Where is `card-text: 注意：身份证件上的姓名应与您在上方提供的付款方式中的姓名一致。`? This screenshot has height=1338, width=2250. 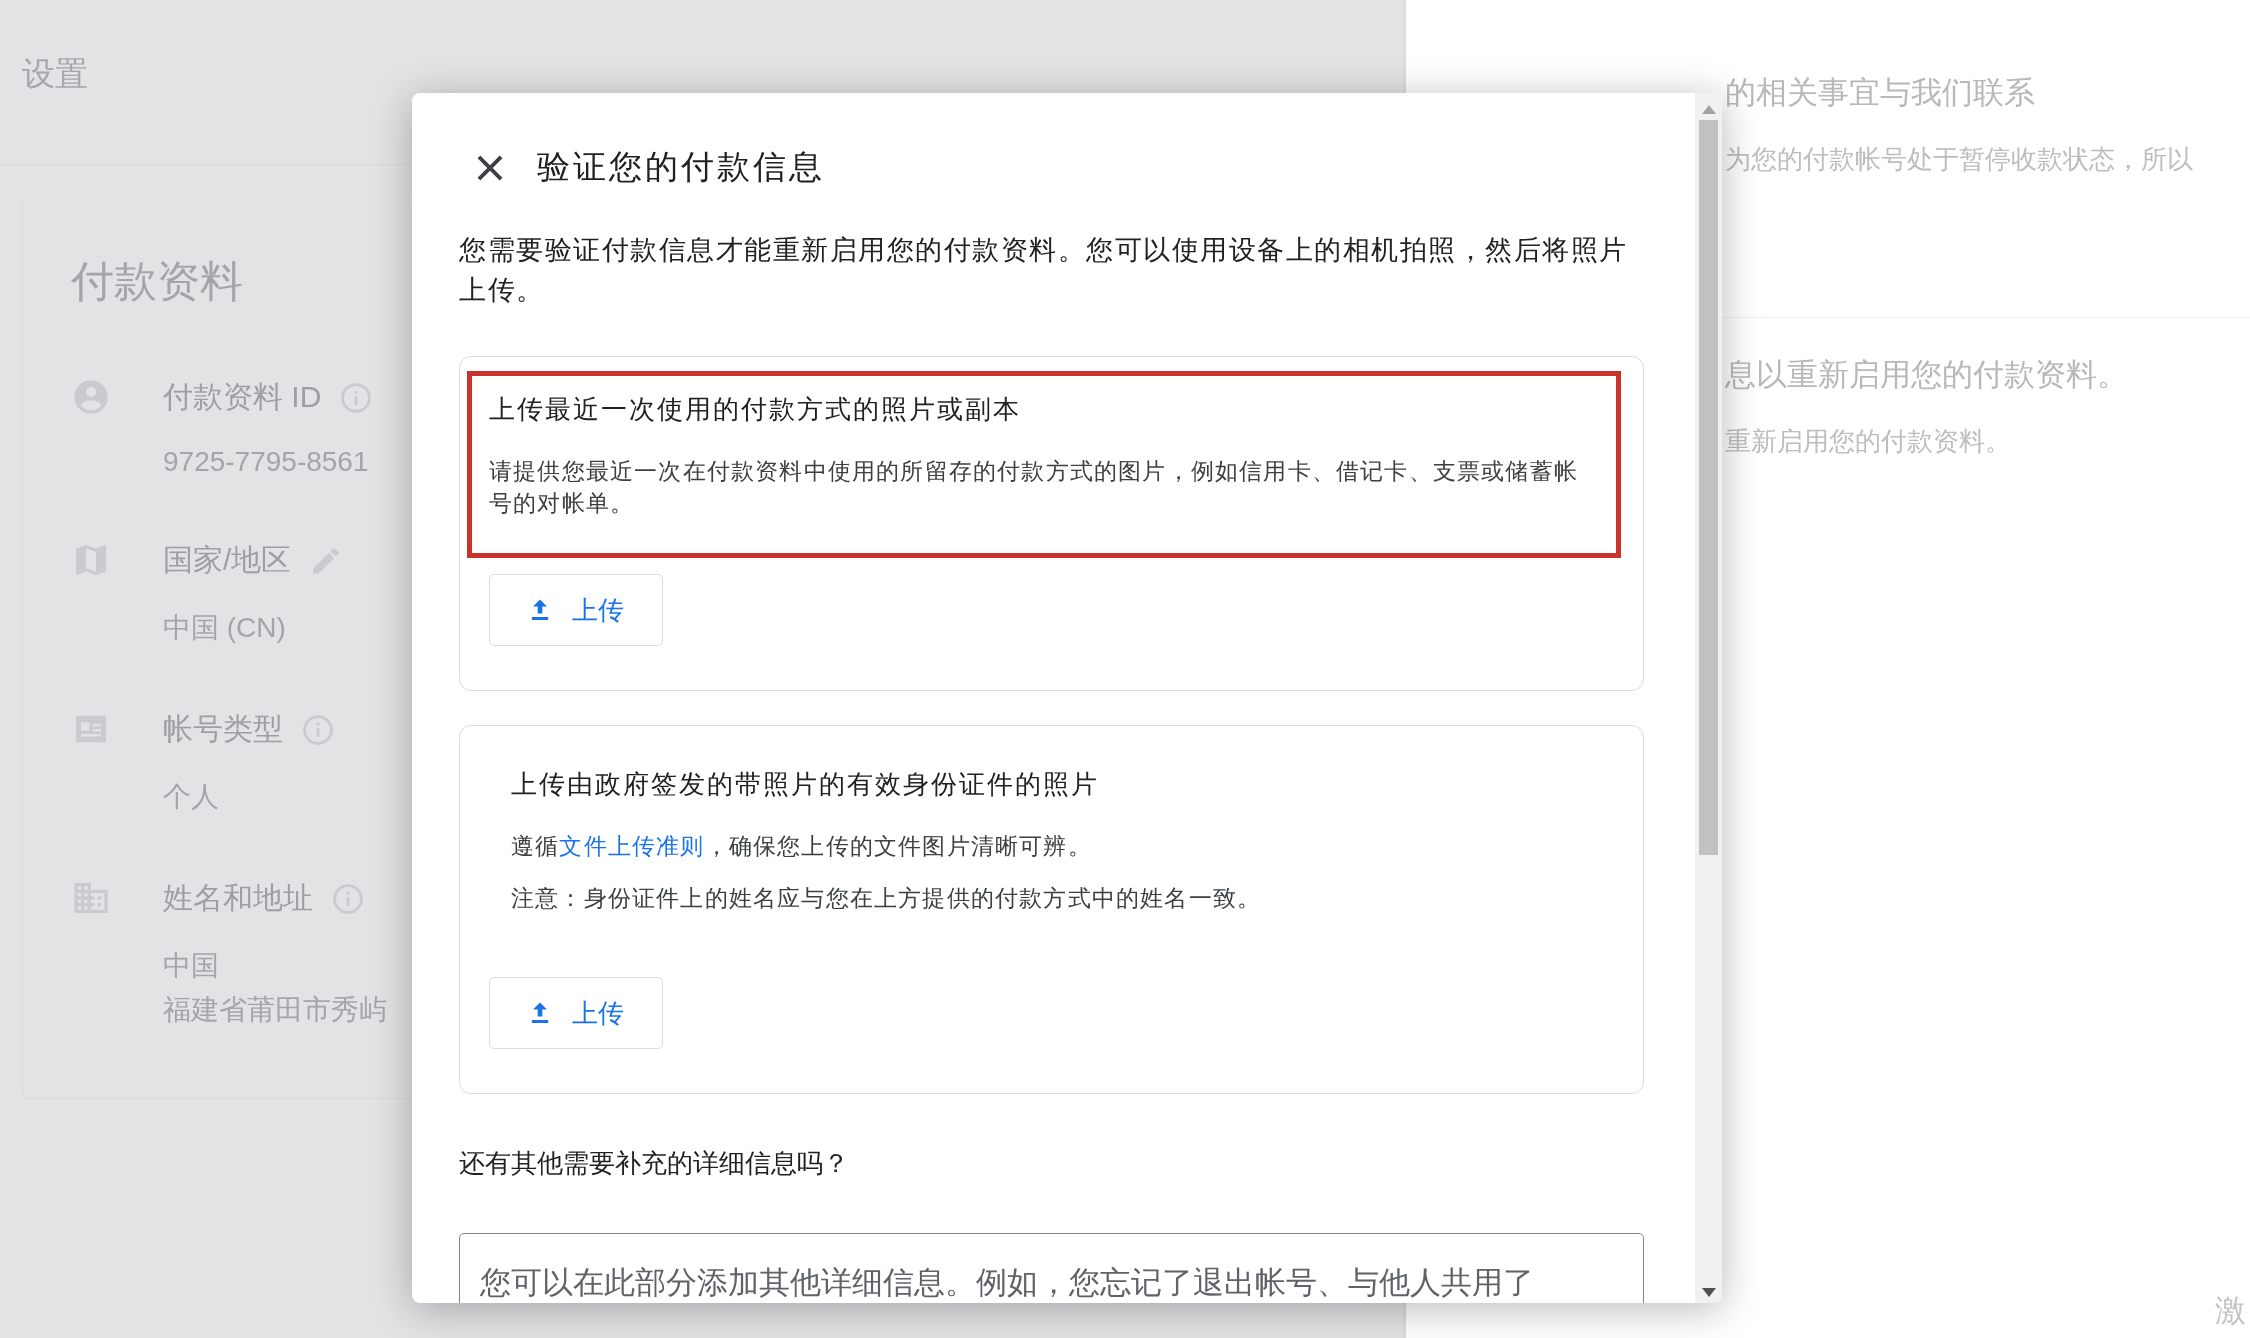 card-text: 注意：身份证件上的姓名应与您在上方提供的付款方式中的姓名一致。 is located at coordinates (887, 898).